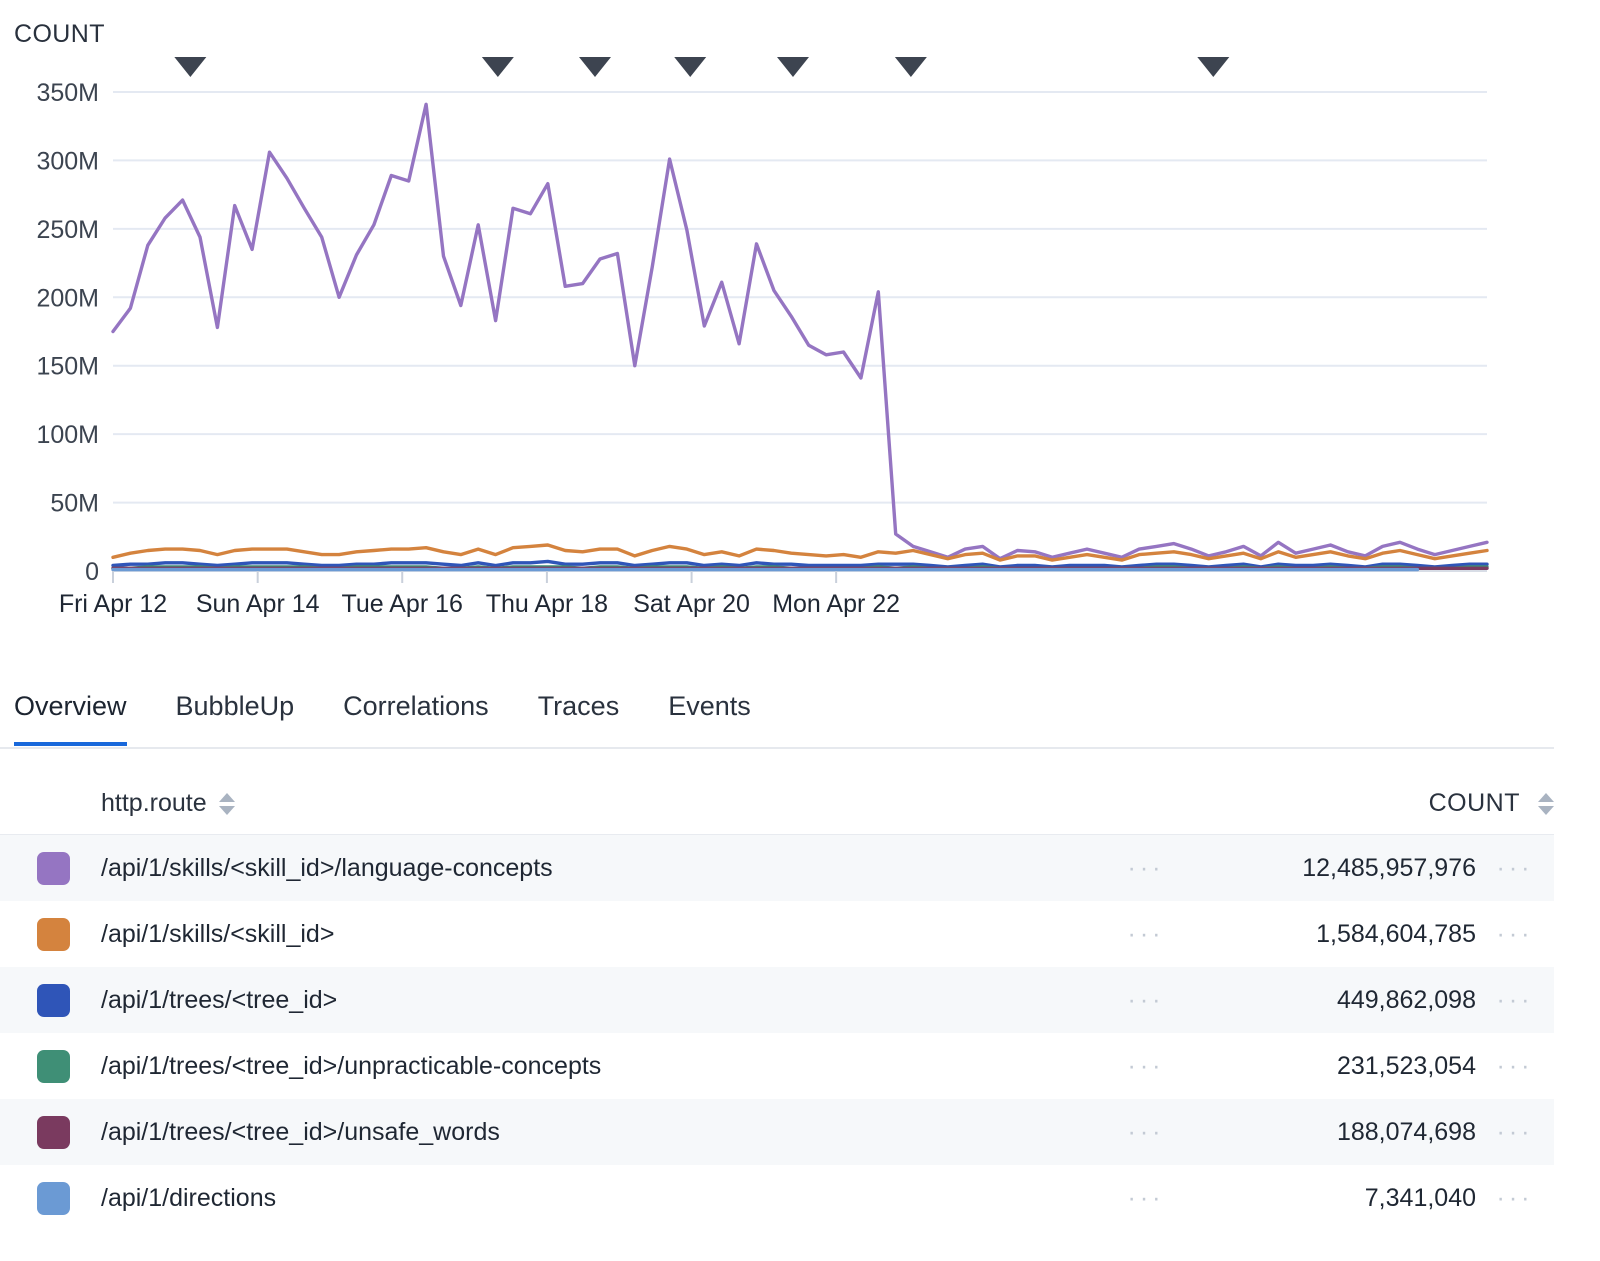  Describe the element at coordinates (67, 435) in the screenshot. I see `y-axis-tick-label: 100M` at that location.